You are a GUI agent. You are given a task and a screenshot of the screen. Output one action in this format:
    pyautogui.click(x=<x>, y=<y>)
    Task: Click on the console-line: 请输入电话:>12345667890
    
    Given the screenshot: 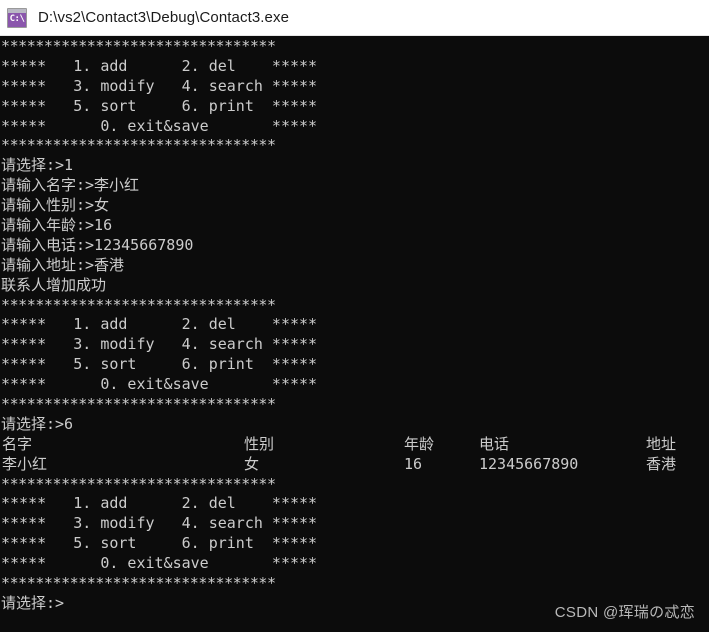 What is the action you would take?
    pyautogui.click(x=97, y=244)
    